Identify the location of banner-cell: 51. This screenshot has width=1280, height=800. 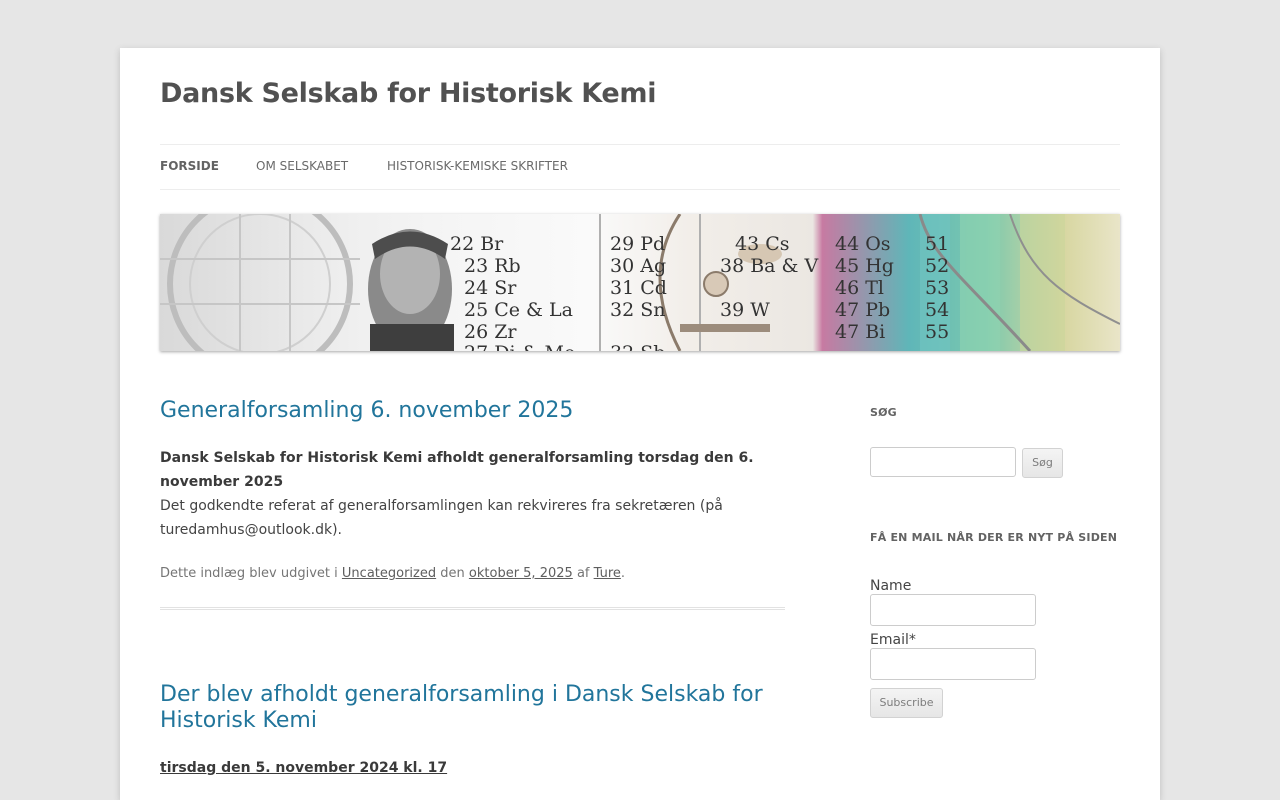
(937, 244).